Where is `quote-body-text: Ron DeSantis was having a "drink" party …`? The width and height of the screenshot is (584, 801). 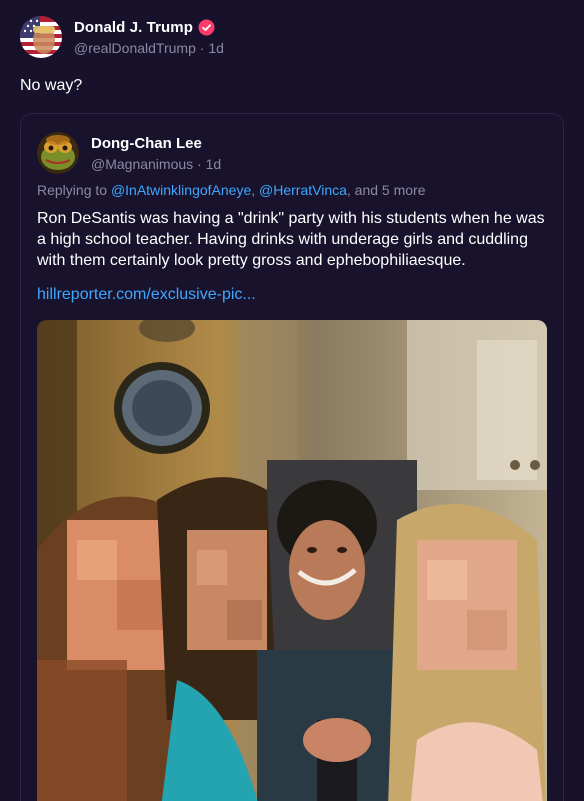 quote-body-text: Ron DeSantis was having a "drink" party … is located at coordinates (291, 239).